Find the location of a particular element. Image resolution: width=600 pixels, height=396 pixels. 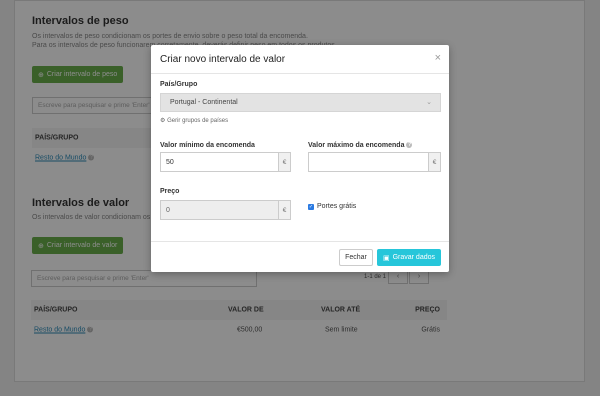

save-icon: ▣ is located at coordinates (386, 258).